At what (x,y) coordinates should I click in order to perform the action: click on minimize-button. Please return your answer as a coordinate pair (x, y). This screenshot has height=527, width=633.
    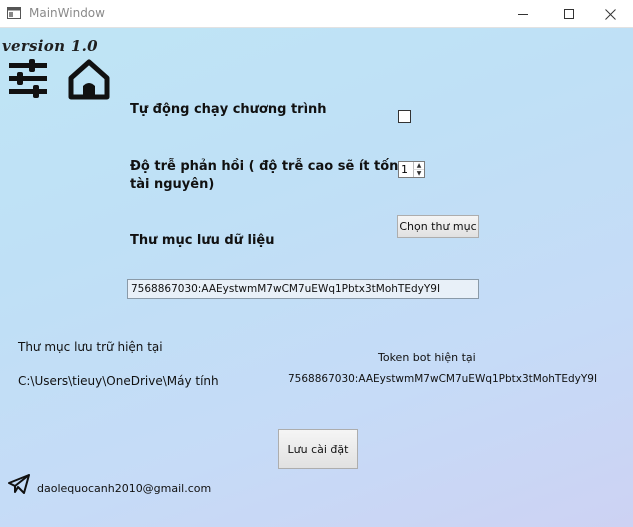
    Looking at the image, I should click on (523, 14).